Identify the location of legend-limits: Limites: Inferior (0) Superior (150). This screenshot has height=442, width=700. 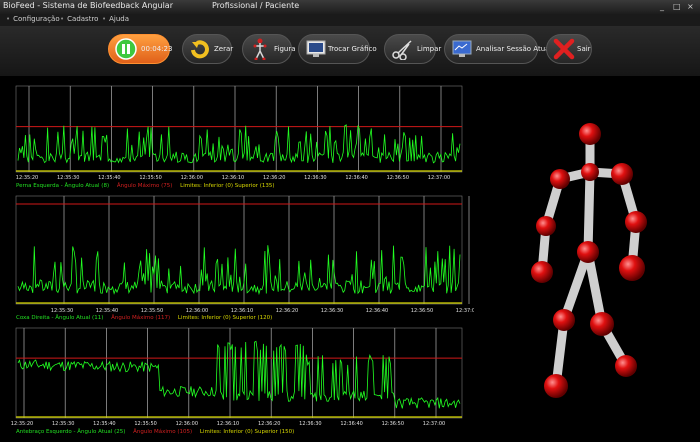
(247, 432).